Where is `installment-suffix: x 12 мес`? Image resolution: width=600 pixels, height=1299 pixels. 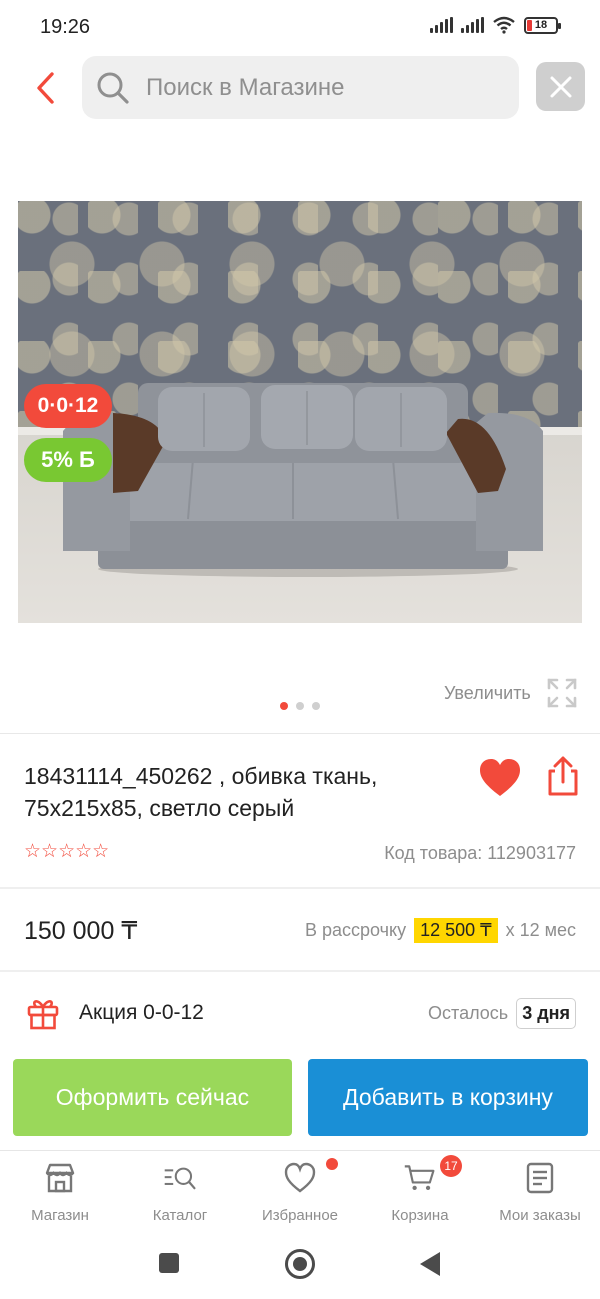
installment-suffix: x 12 мес is located at coordinates (540, 930).